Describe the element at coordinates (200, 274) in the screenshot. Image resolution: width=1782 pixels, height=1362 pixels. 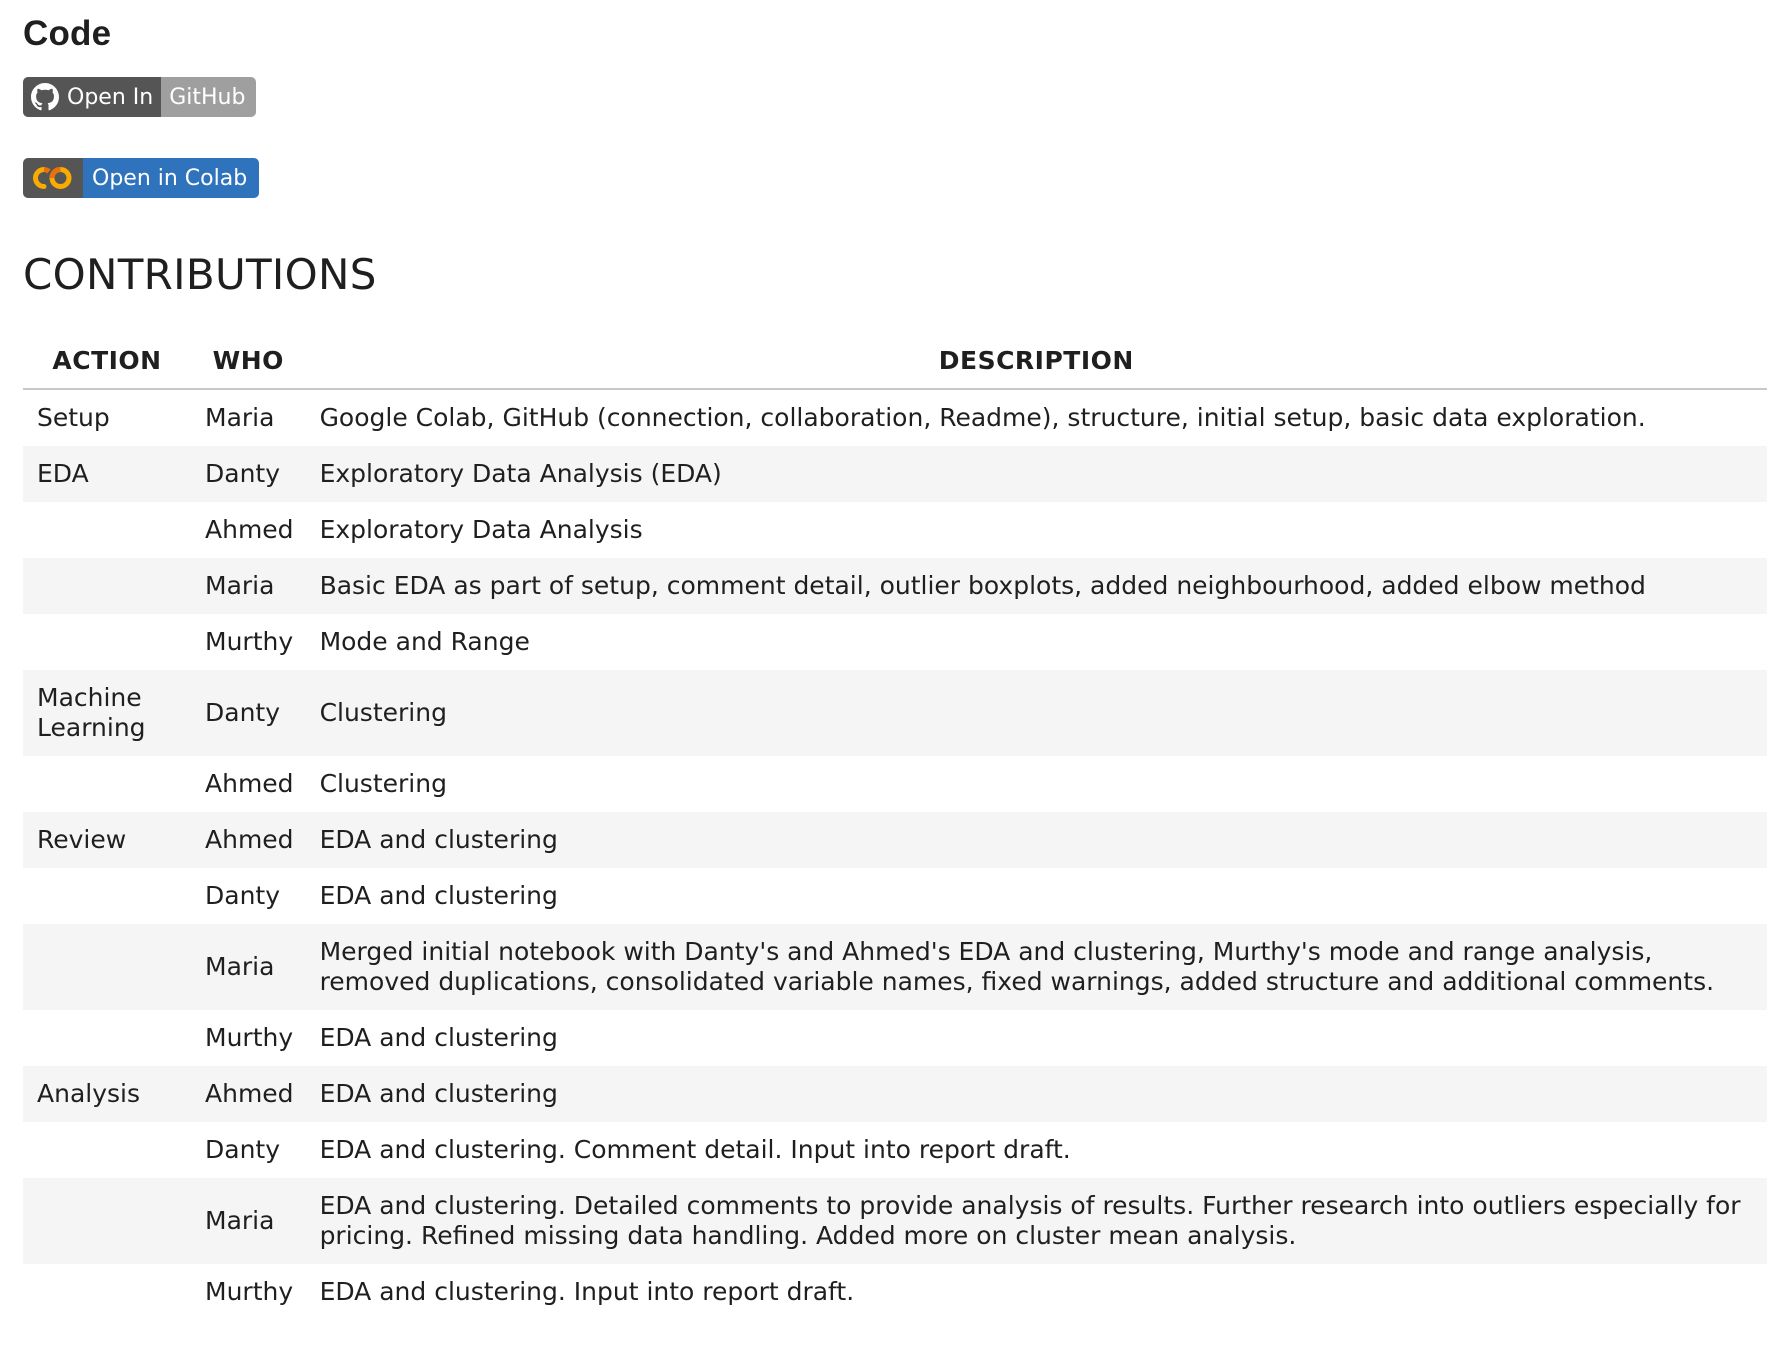
I see `contributions-title: CONTRIBUTIONS` at that location.